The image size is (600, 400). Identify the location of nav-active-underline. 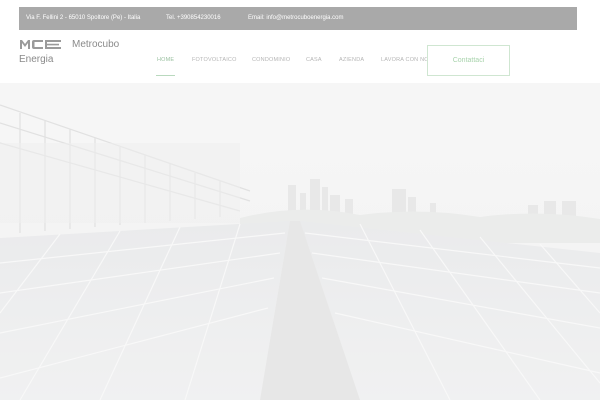
(165, 75).